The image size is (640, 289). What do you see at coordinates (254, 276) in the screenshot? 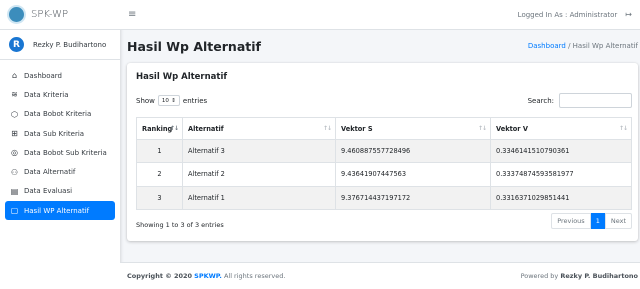
I see `rights-text: All rights reserved.` at bounding box center [254, 276].